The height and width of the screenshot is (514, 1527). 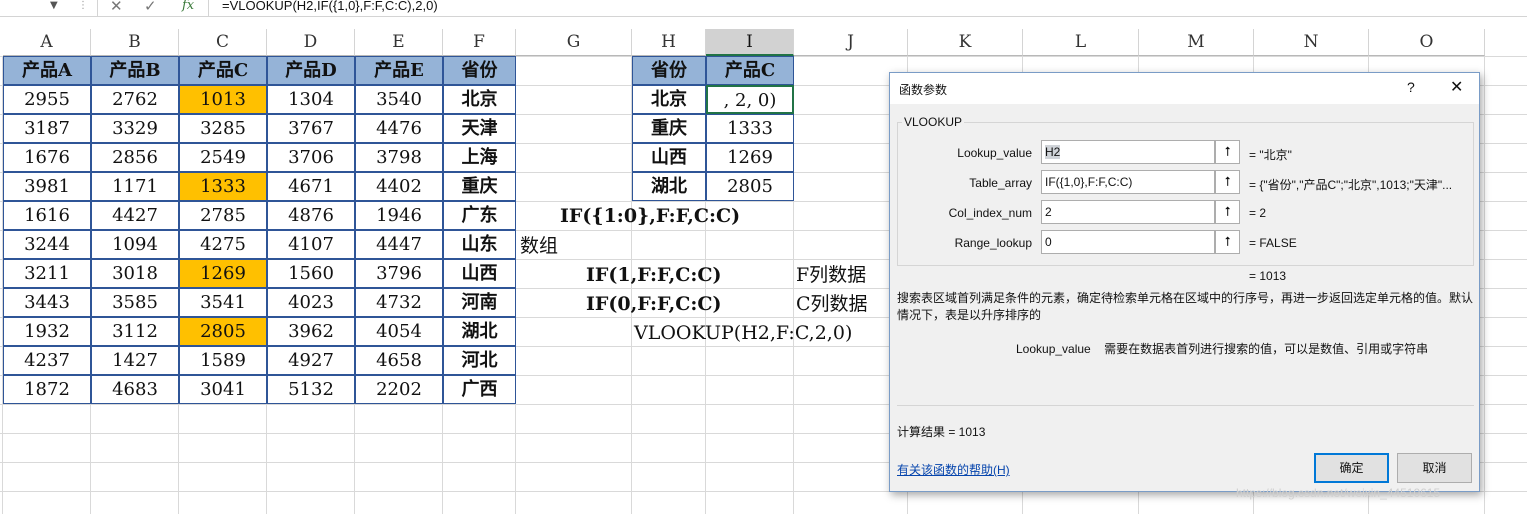 I want to click on table-cell: 5132, so click(x=311, y=389).